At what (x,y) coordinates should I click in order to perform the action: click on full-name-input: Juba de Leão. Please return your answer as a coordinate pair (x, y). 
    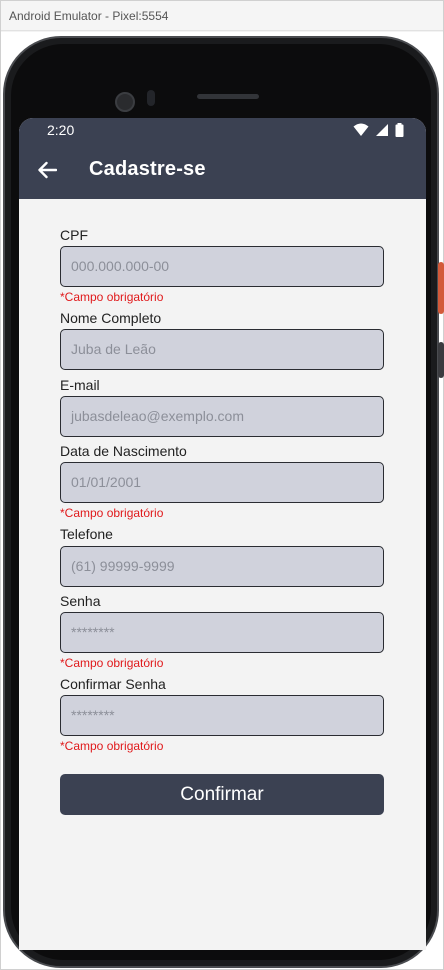
    Looking at the image, I should click on (222, 349).